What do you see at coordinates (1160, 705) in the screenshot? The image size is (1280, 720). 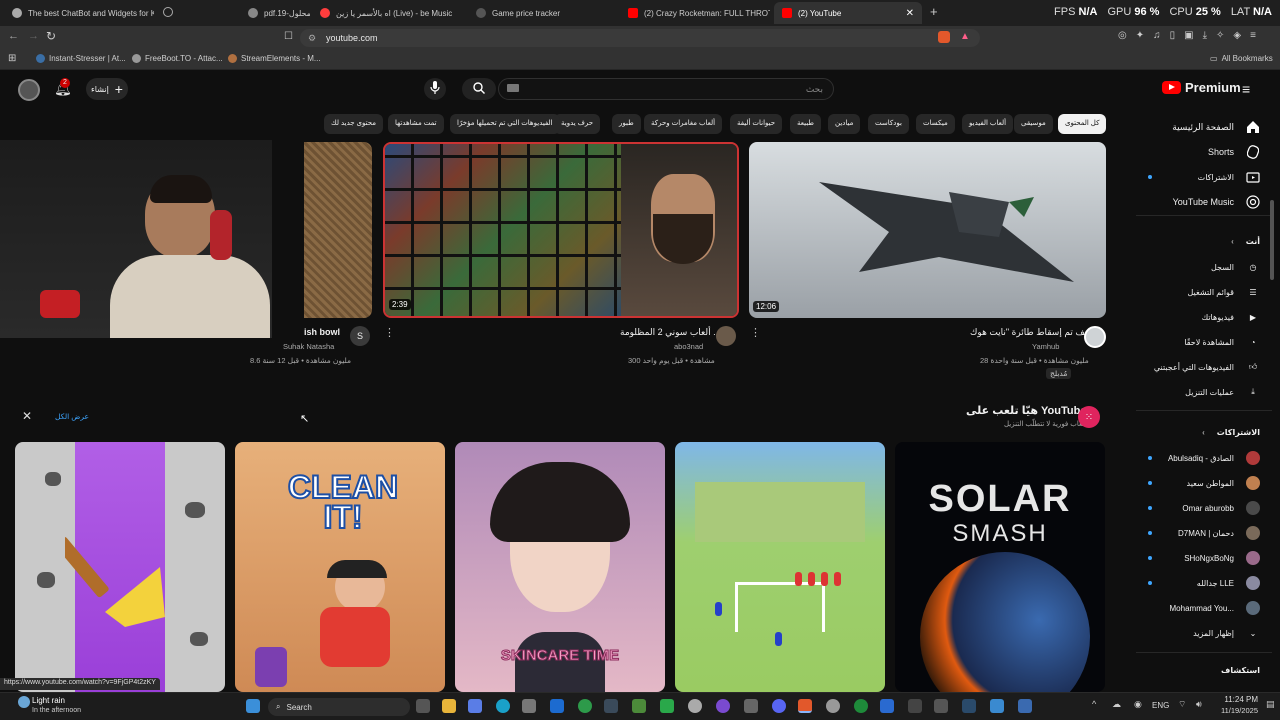 I see `language-indicator: ENG` at bounding box center [1160, 705].